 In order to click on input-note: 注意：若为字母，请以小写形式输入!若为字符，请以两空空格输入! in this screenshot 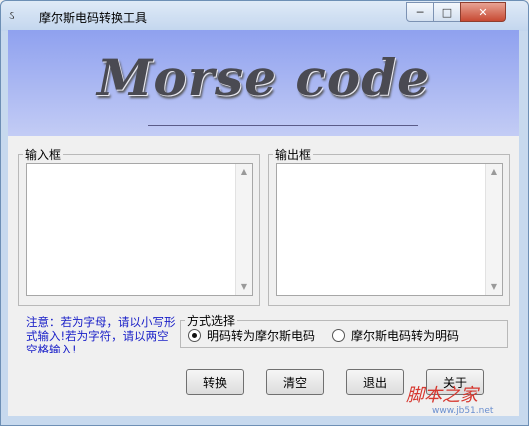, I will do `click(101, 334)`.